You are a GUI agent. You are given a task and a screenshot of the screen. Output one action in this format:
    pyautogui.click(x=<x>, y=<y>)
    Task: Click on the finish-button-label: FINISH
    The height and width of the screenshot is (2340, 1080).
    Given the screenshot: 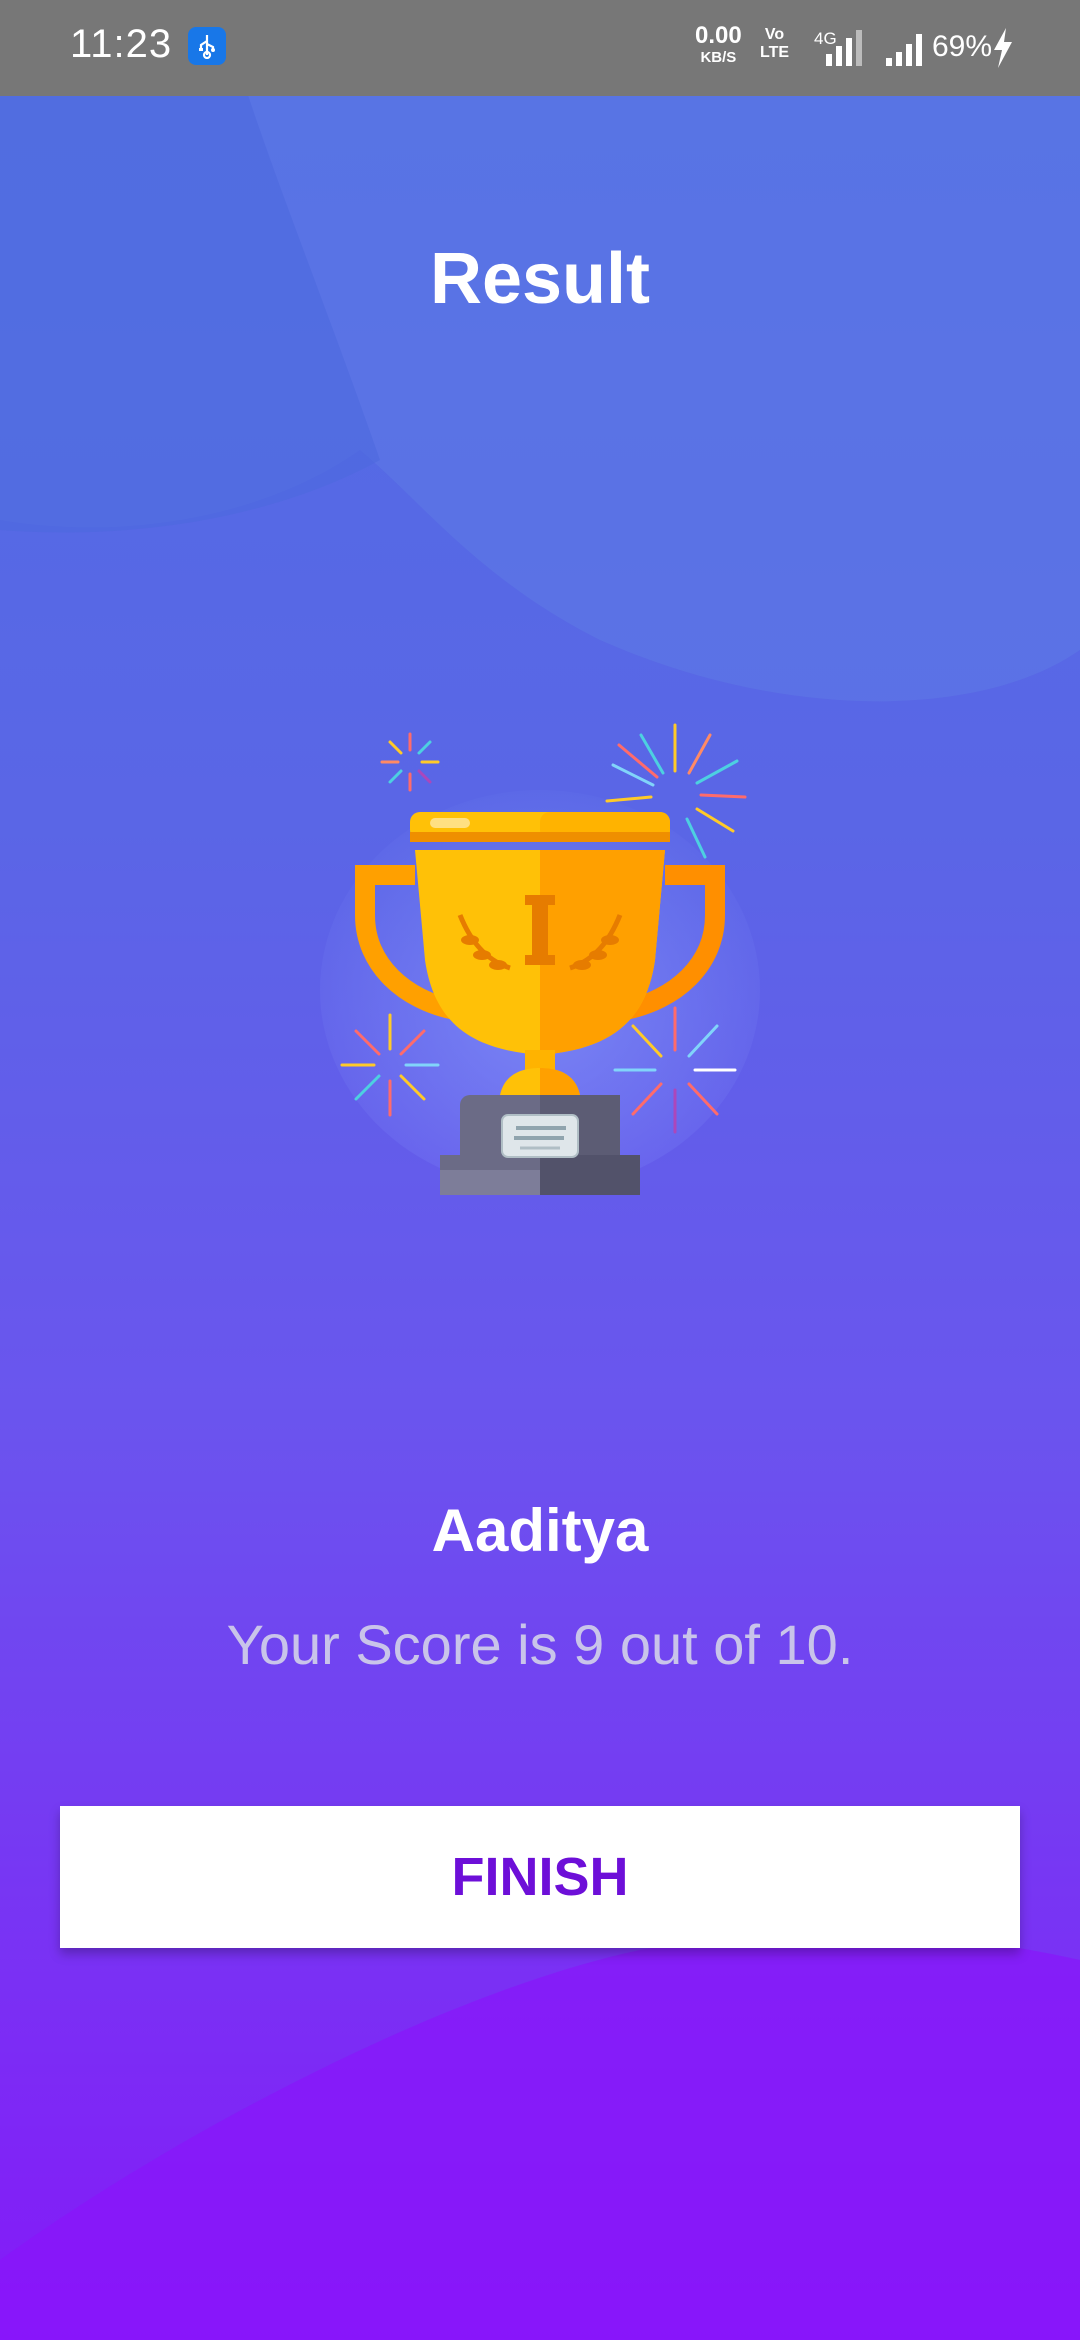 What is the action you would take?
    pyautogui.click(x=540, y=1877)
    